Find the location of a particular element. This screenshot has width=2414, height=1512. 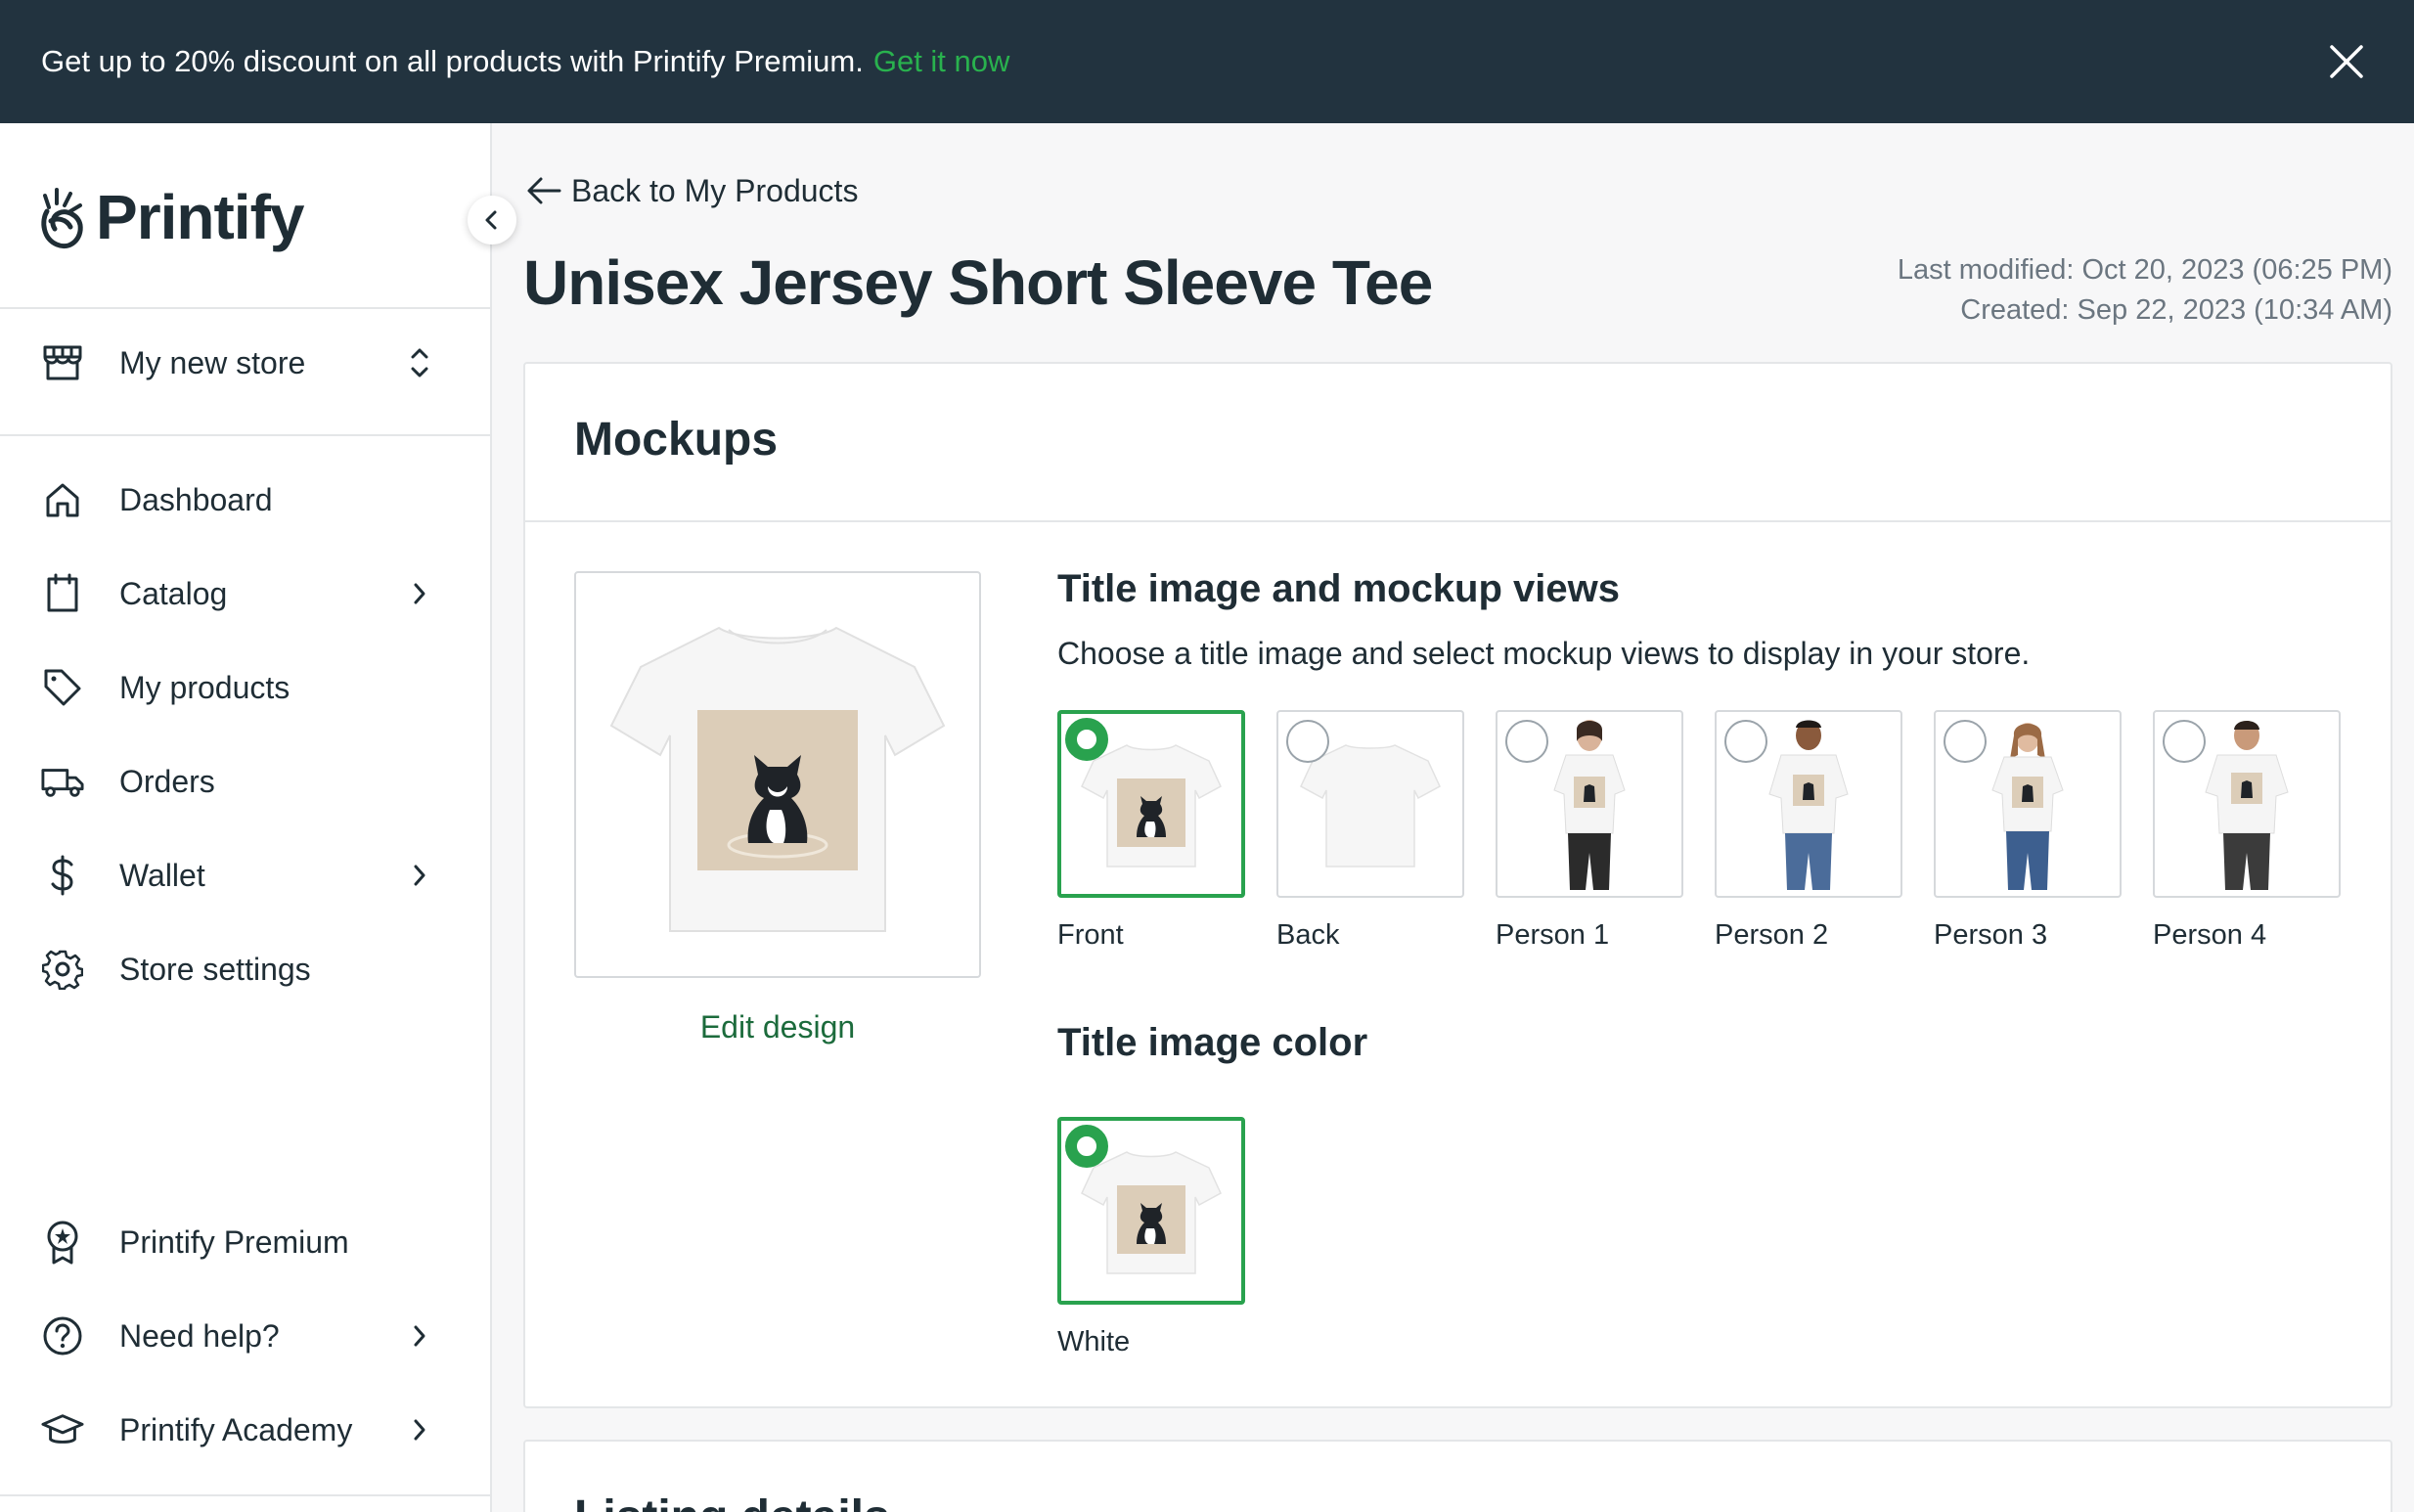

views-section-title: Title image and mockup views is located at coordinates (1338, 588).